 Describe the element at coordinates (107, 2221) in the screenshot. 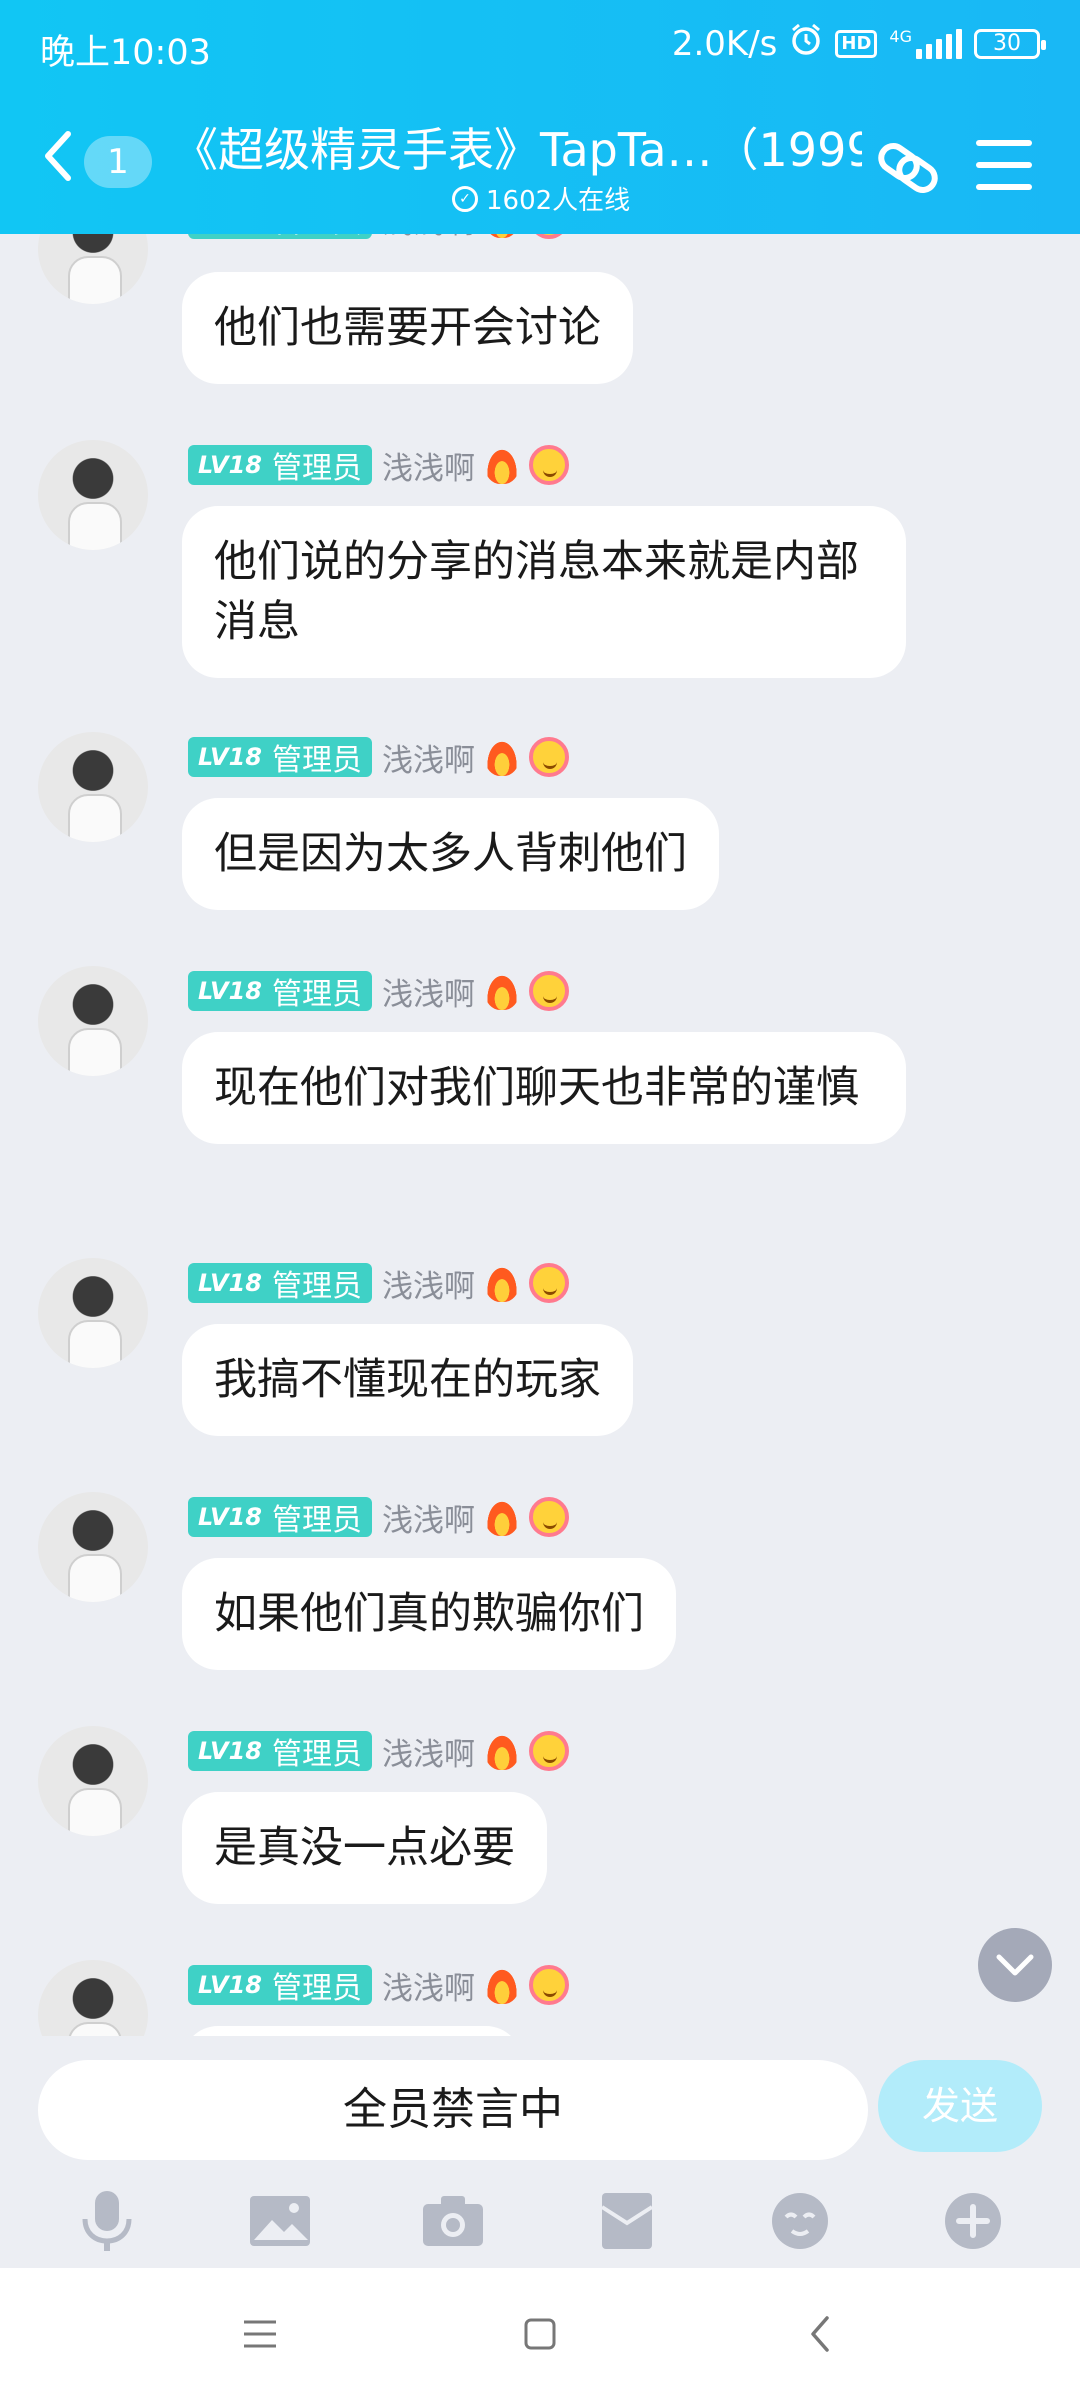

I see `microphone-icon` at that location.